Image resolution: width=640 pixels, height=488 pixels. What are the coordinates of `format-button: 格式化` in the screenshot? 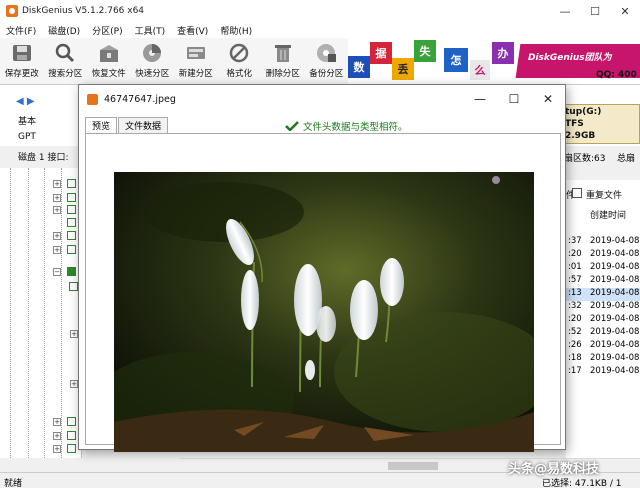 It's located at (240, 61).